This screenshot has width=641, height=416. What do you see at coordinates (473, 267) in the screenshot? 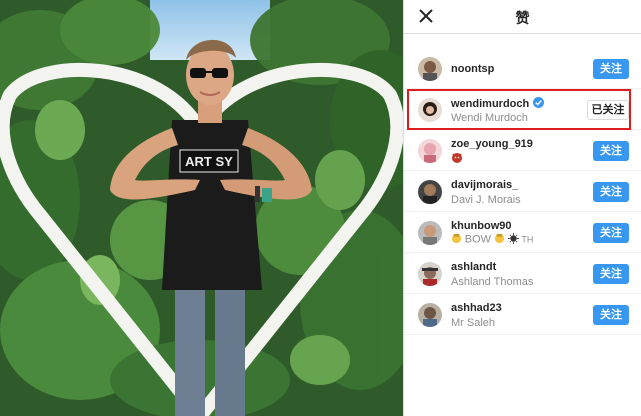
I see `username: ashlandt` at bounding box center [473, 267].